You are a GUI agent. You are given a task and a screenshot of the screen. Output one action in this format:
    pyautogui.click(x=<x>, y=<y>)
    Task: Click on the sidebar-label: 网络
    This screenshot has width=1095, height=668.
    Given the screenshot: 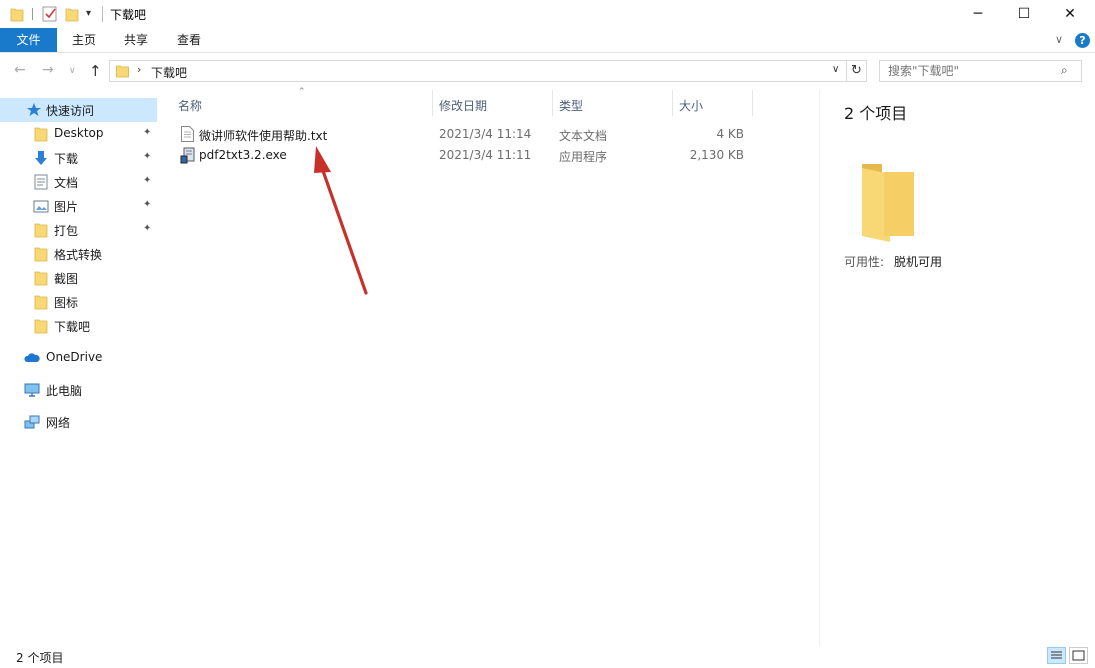 What is the action you would take?
    pyautogui.click(x=58, y=423)
    